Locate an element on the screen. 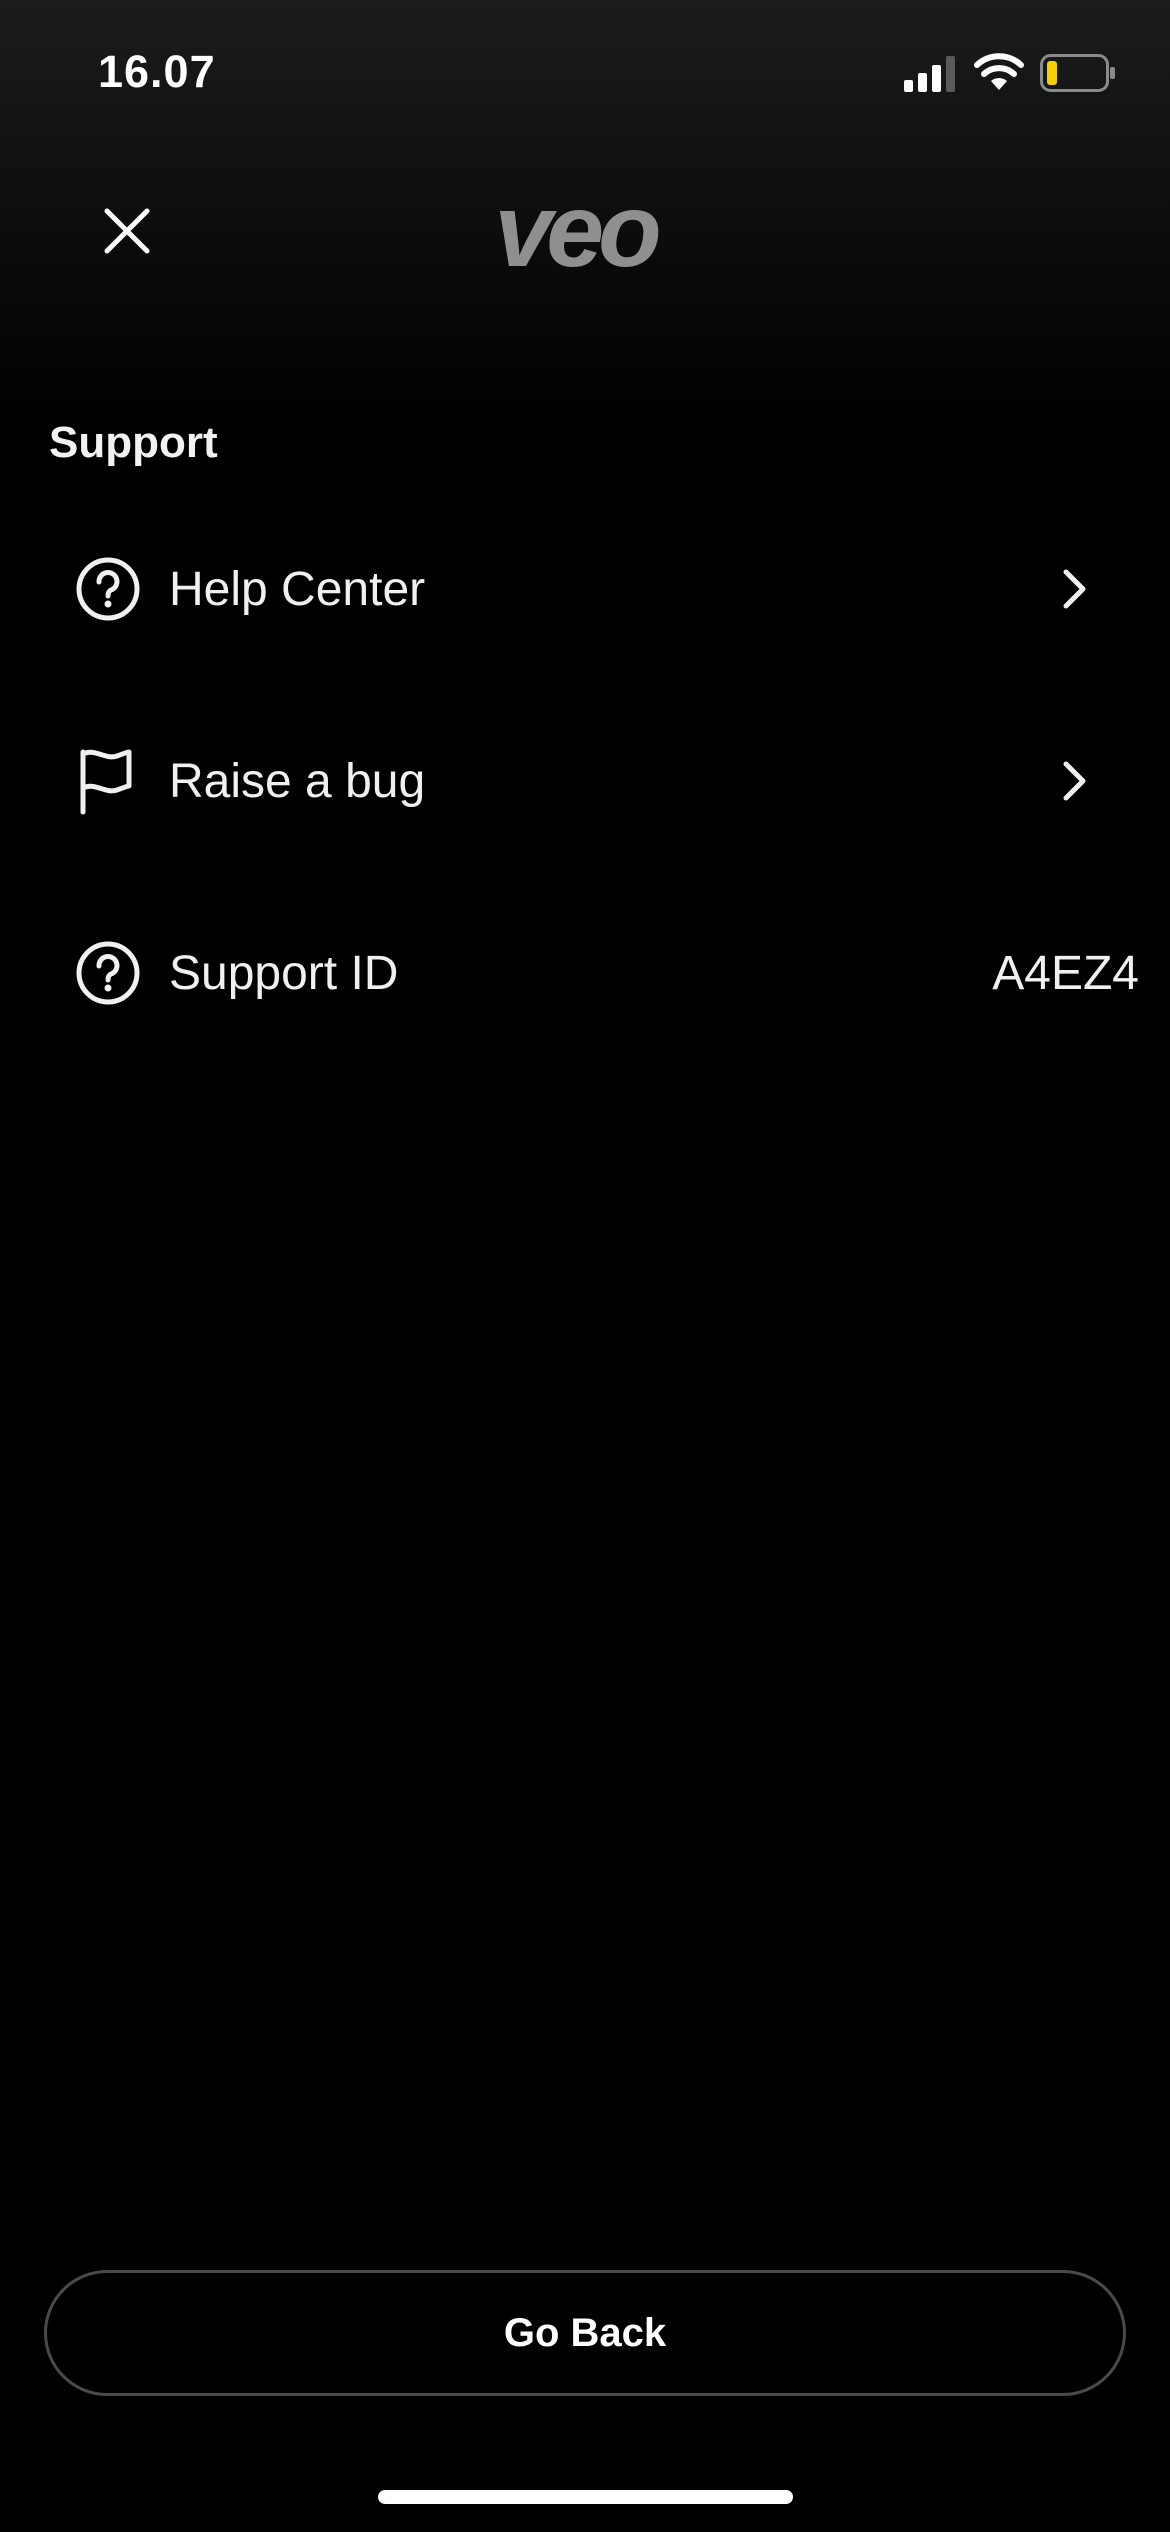 The height and width of the screenshot is (2532, 1170). flag-icon is located at coordinates (106, 782).